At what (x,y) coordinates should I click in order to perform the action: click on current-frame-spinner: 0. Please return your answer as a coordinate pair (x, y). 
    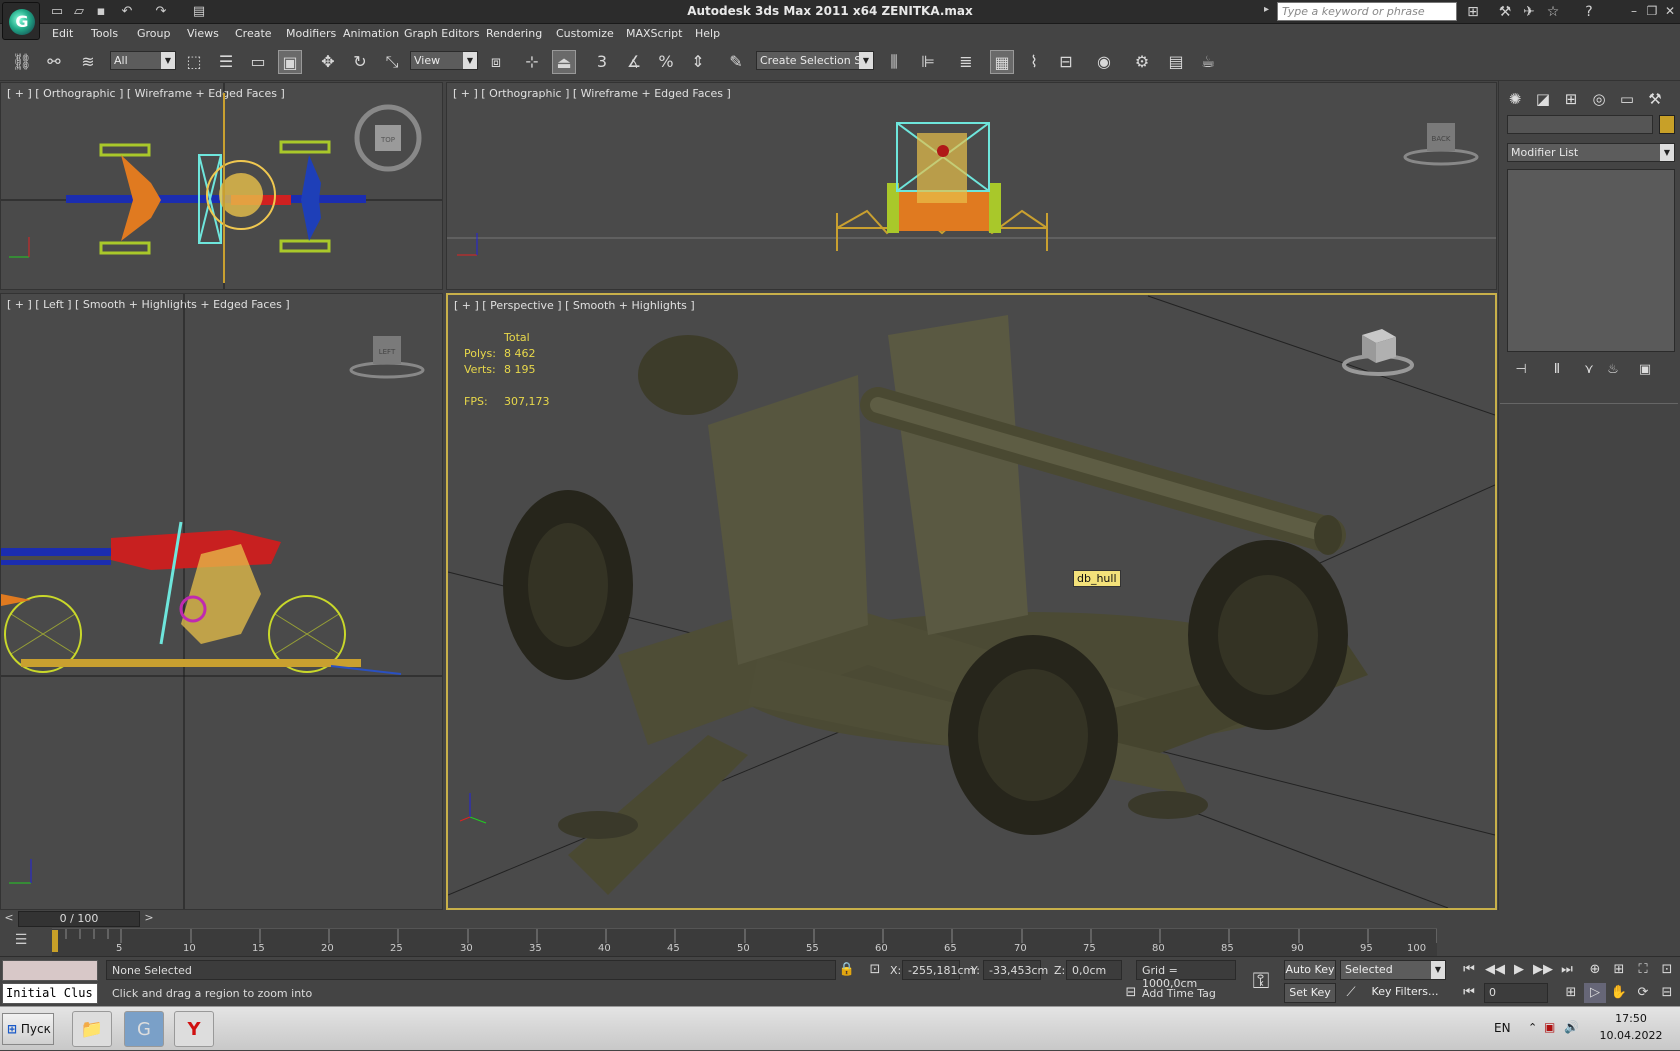
    Looking at the image, I should click on (1516, 993).